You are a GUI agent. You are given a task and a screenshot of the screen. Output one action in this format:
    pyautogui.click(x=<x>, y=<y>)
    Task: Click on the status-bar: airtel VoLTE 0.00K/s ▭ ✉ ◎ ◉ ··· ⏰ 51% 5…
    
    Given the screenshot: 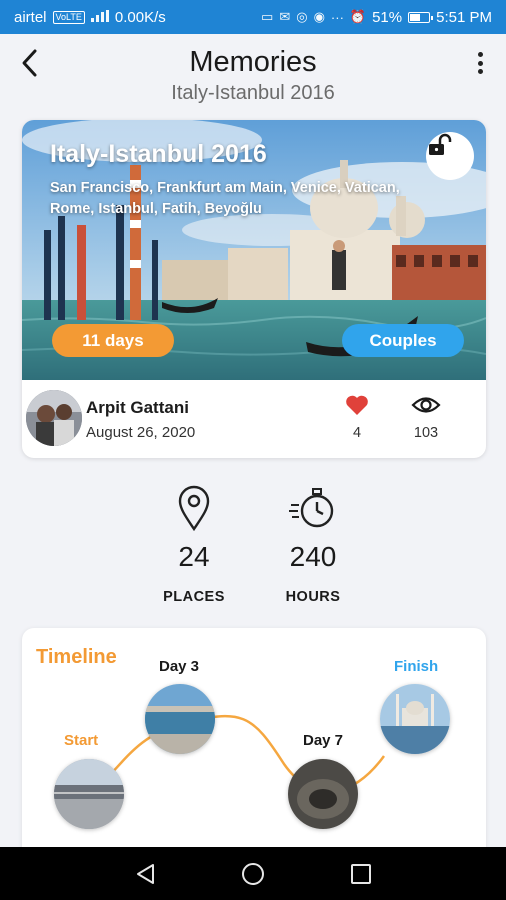 What is the action you would take?
    pyautogui.click(x=253, y=17)
    